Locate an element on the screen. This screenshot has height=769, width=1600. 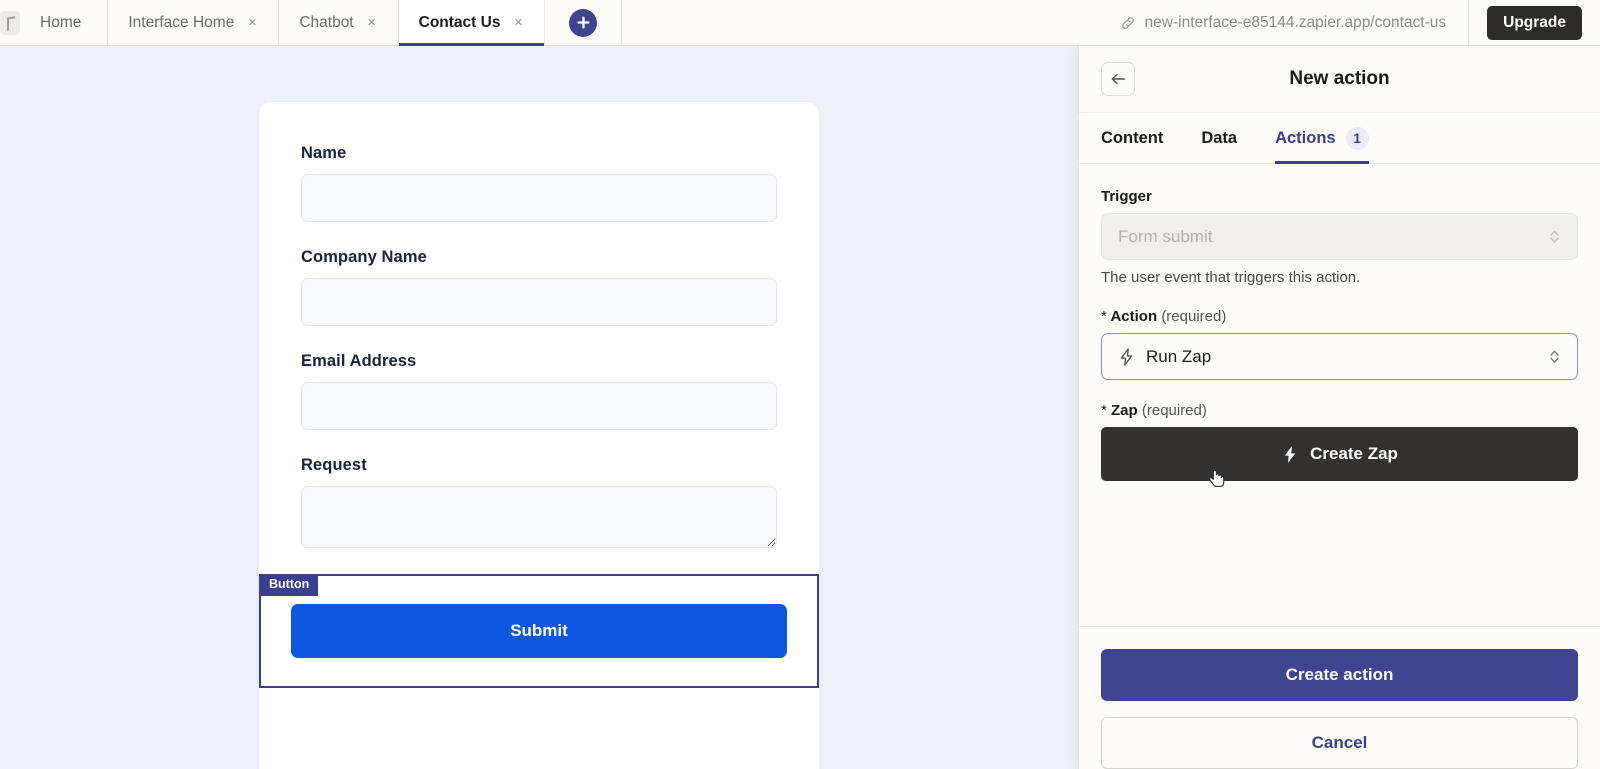
zap-label: * Zap (required) is located at coordinates (1339, 410).